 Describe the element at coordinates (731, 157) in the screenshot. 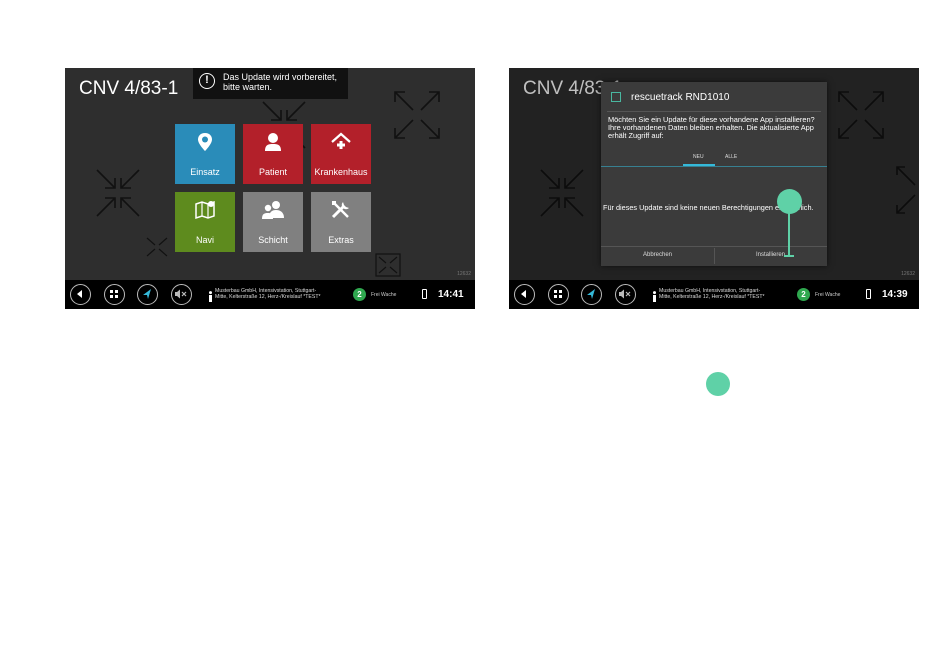

I see `tab-all: ALLE` at that location.